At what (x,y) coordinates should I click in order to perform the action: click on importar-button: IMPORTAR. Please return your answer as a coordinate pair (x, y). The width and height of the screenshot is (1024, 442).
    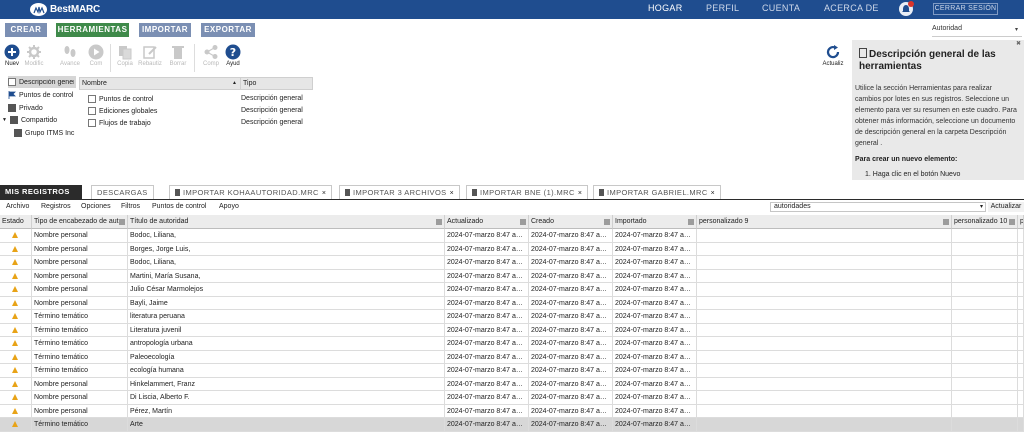
    Looking at the image, I should click on (165, 30).